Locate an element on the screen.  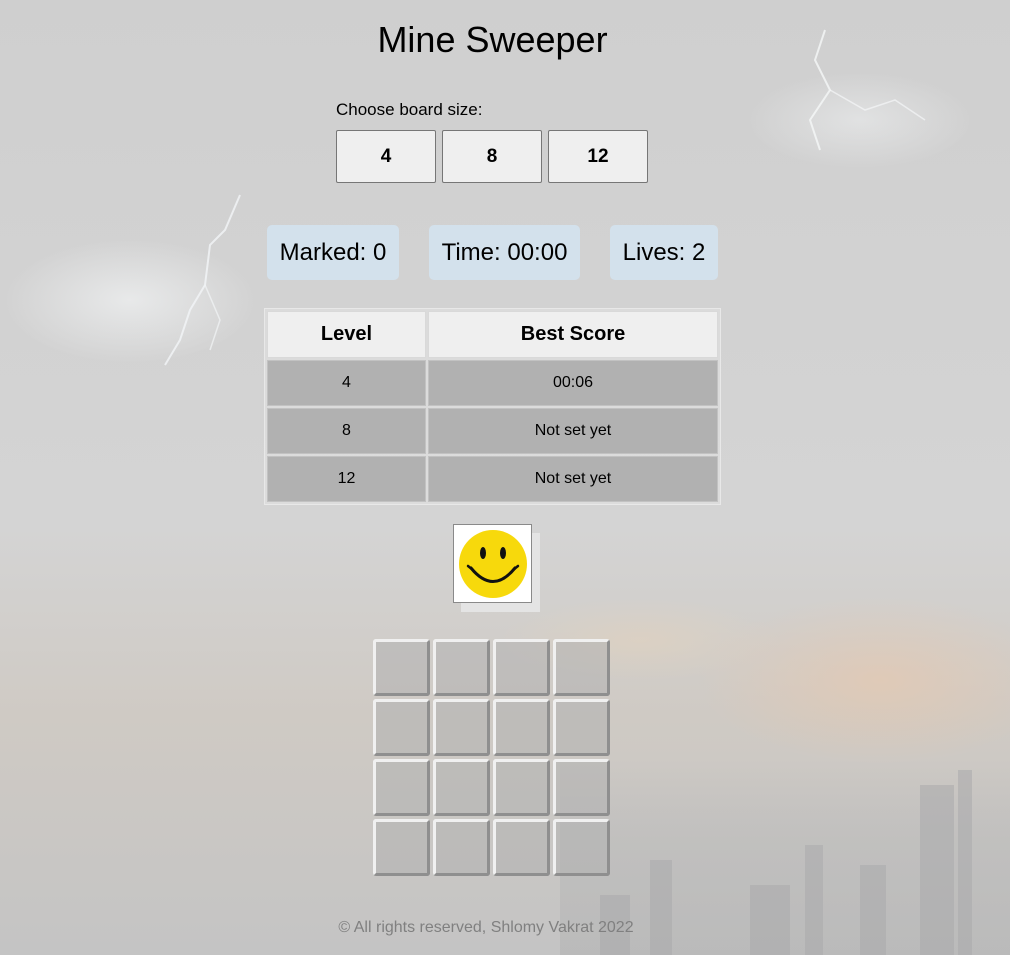
game-board is located at coordinates (491, 757).